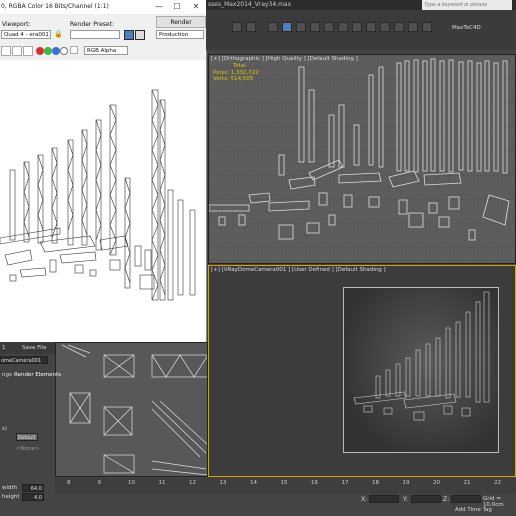 The height and width of the screenshot is (516, 516). What do you see at coordinates (7, 375) in the screenshot?
I see `tab-settings: ngs` at bounding box center [7, 375].